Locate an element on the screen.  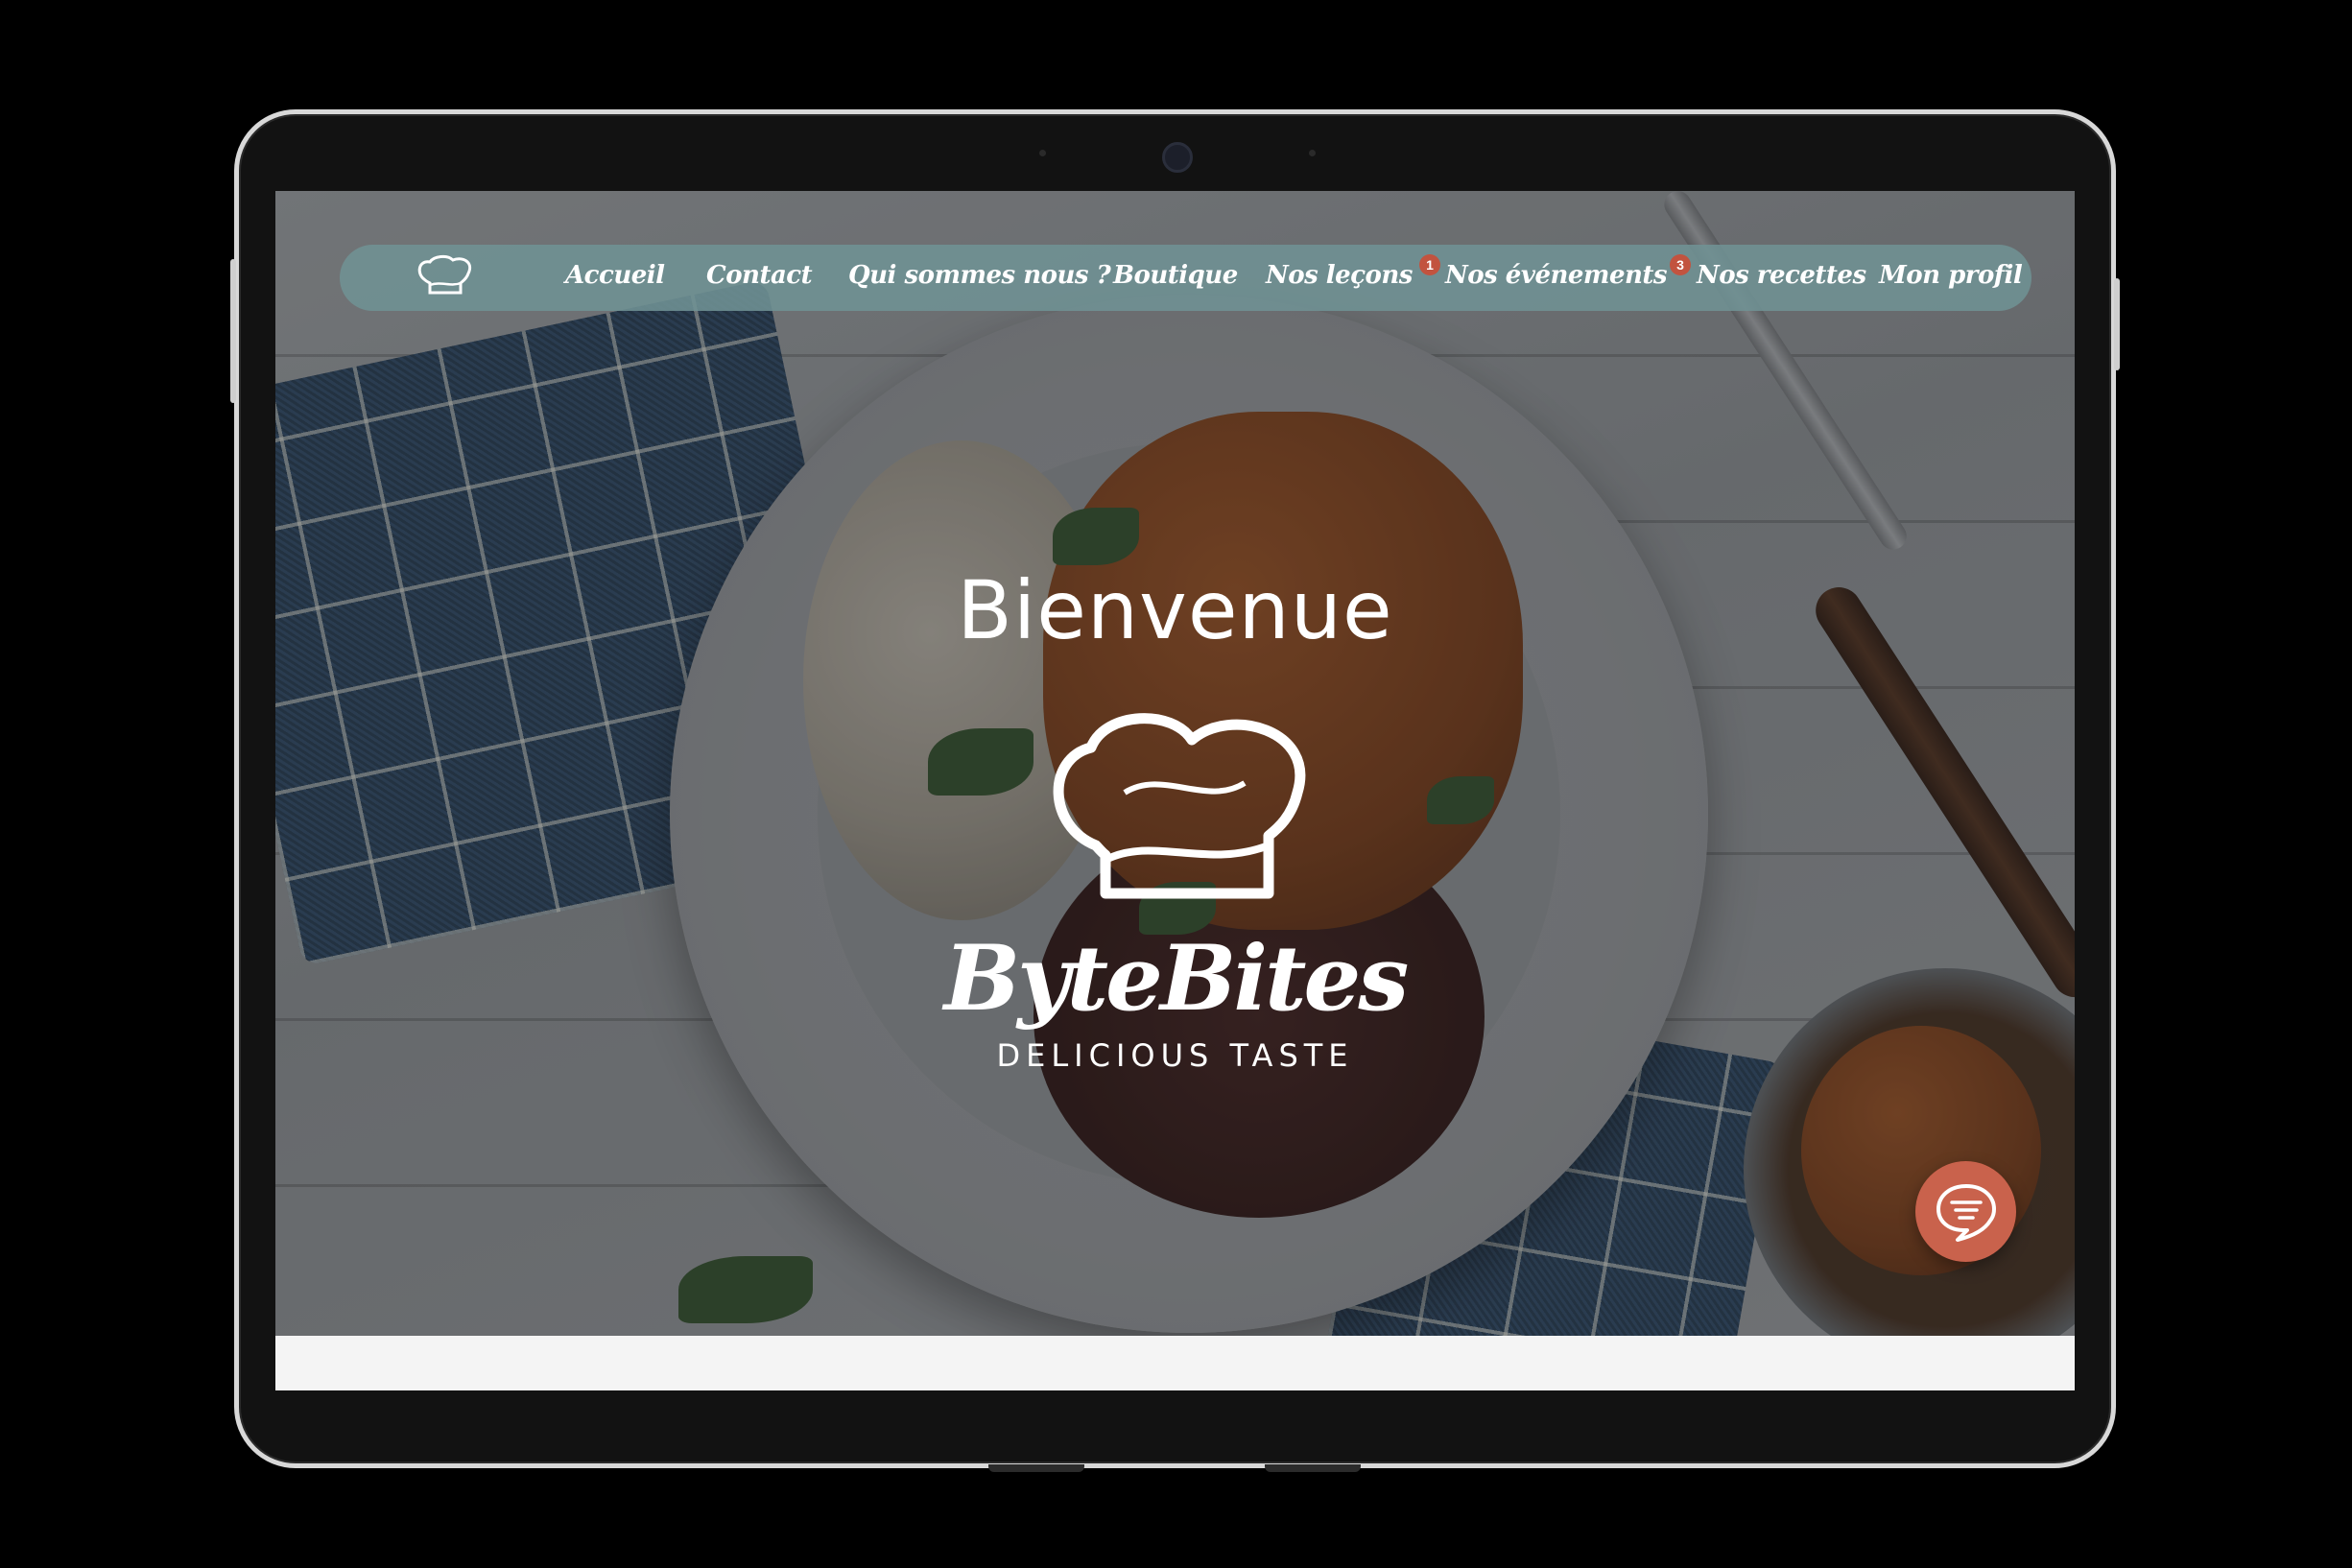
page-content-strip is located at coordinates (1175, 1363).